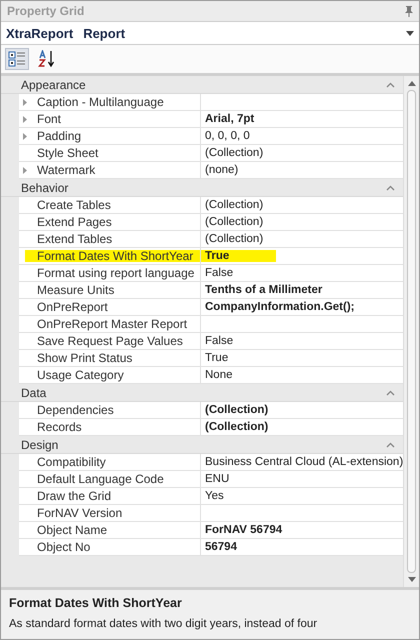 The height and width of the screenshot is (640, 420). What do you see at coordinates (74, 205) in the screenshot?
I see `property-name: Create Tables` at bounding box center [74, 205].